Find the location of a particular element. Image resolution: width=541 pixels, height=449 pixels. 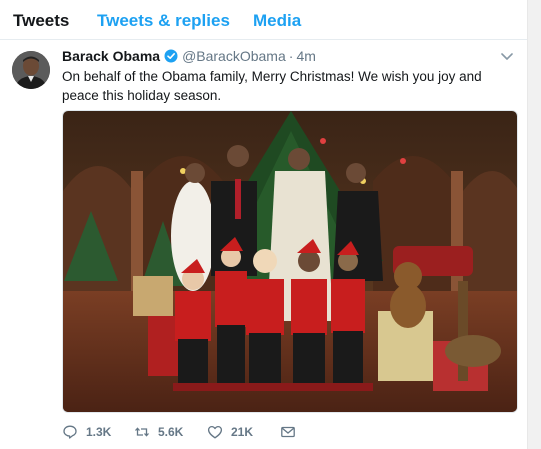

chevron-down-icon is located at coordinates (507, 57).